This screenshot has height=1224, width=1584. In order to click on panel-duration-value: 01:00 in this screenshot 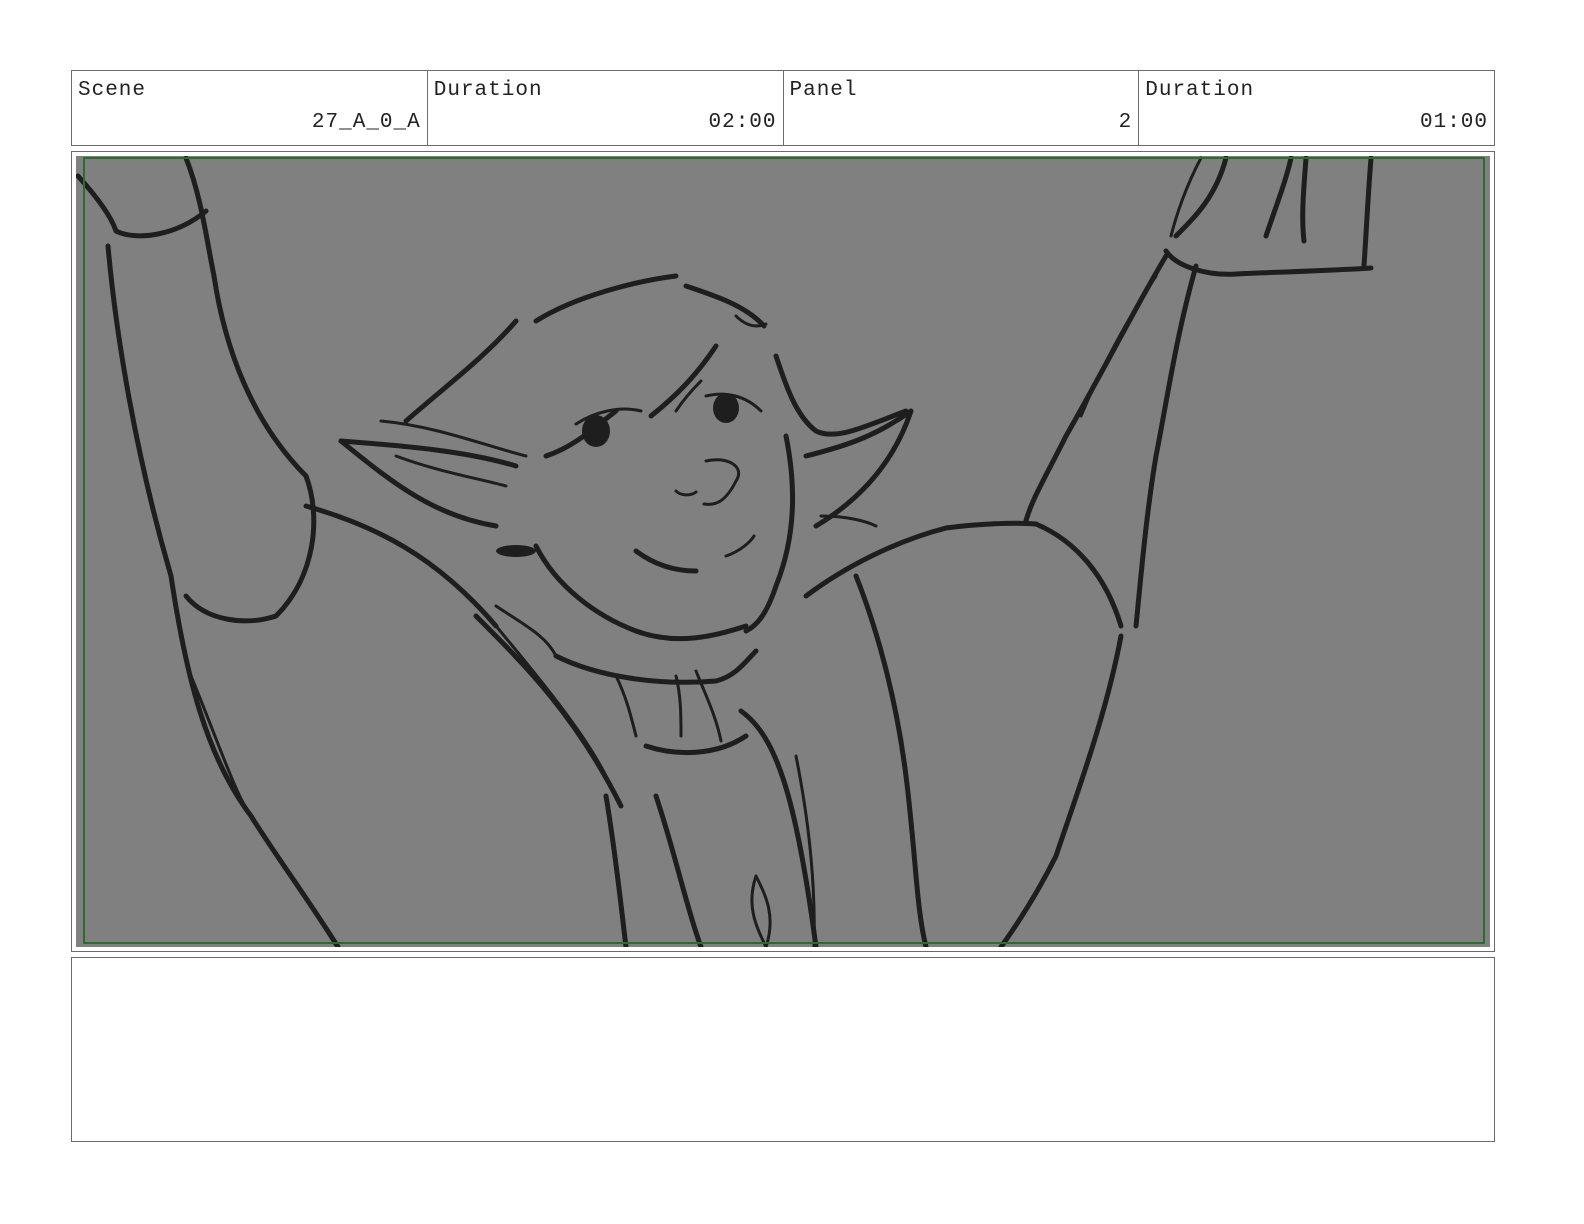, I will do `click(1453, 122)`.